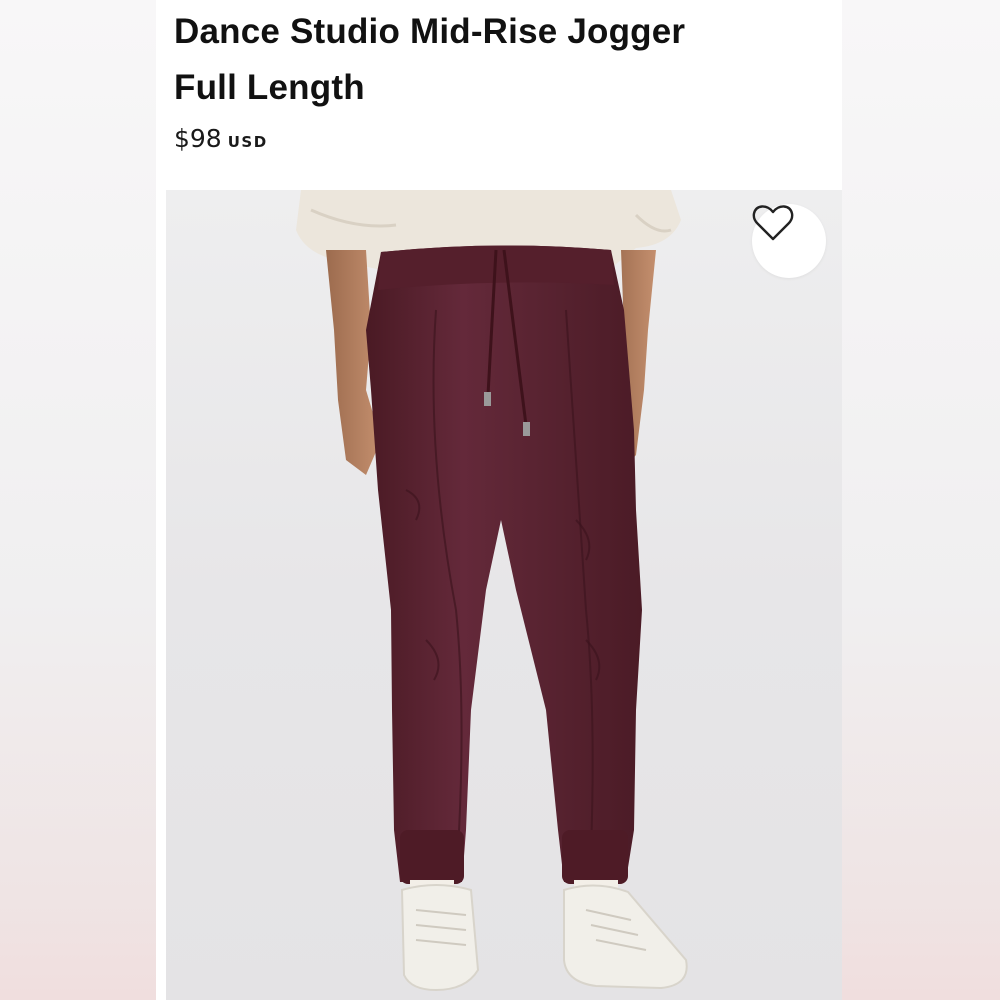 Image resolution: width=1000 pixels, height=1000 pixels. Describe the element at coordinates (432, 857) in the screenshot. I see `left-cuff` at that location.